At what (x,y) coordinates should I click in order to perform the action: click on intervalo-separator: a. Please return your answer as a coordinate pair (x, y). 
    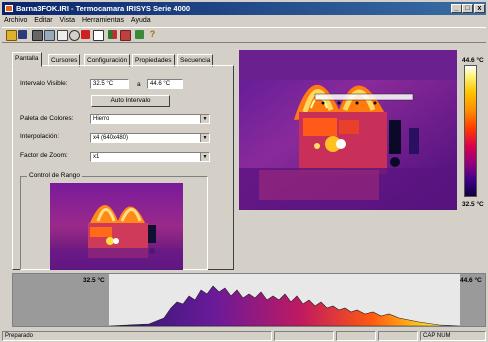
    Looking at the image, I should click on (139, 84).